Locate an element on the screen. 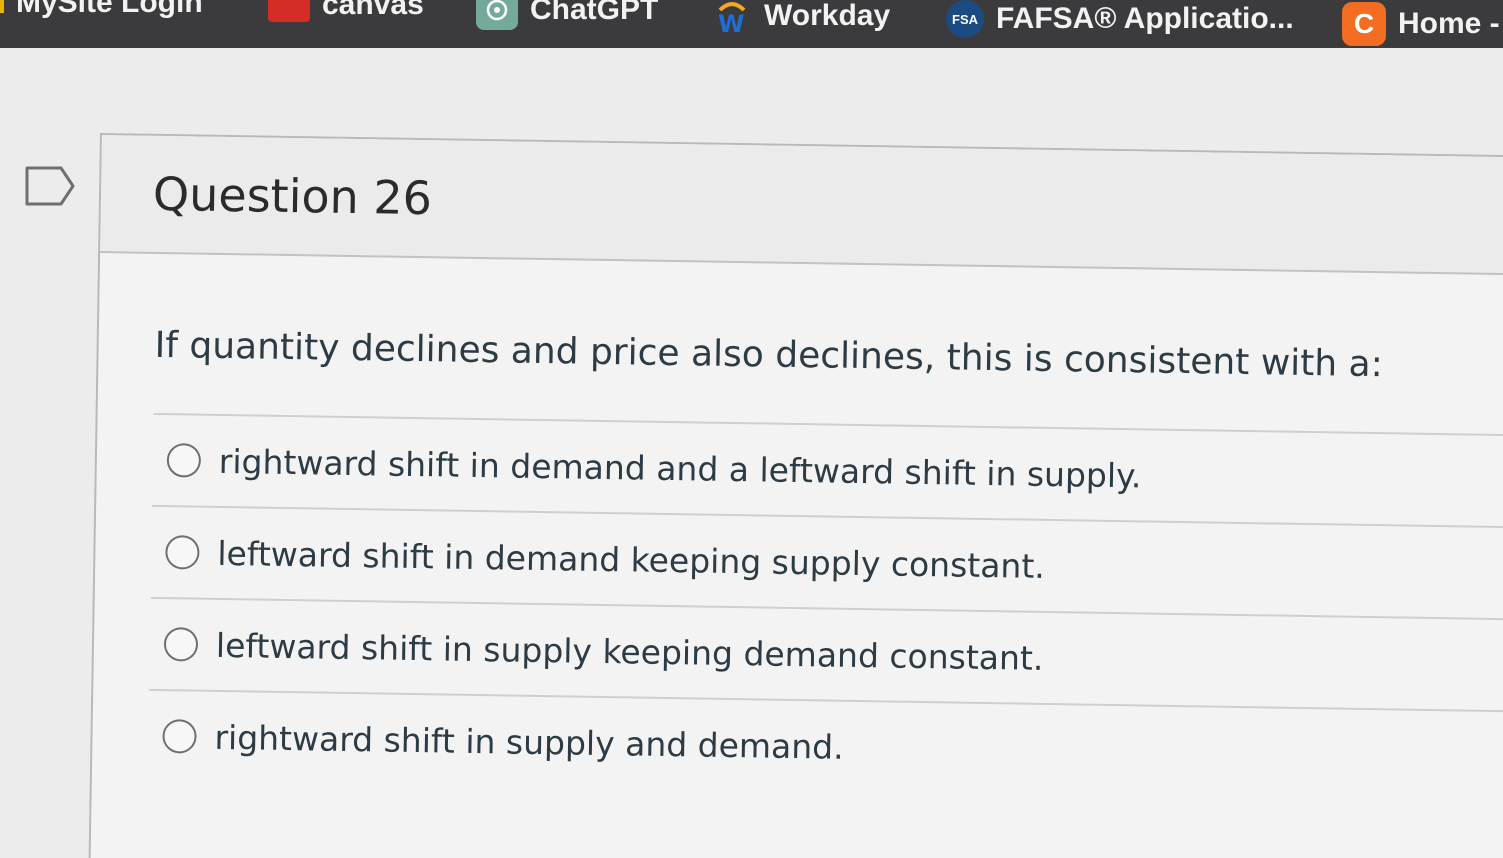 This screenshot has width=1503, height=858. question-title: Question 26 is located at coordinates (292, 196).